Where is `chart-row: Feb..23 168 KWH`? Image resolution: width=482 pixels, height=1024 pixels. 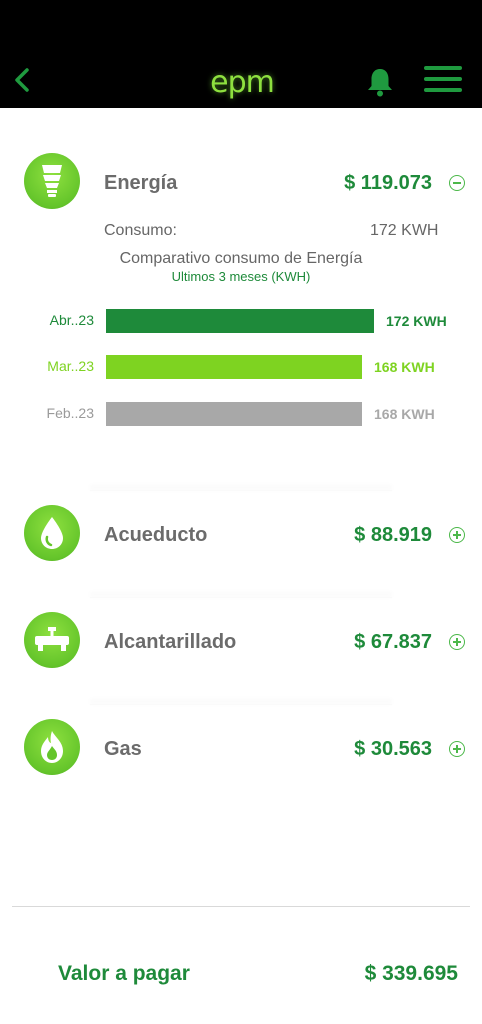 chart-row: Feb..23 168 KWH is located at coordinates (241, 414).